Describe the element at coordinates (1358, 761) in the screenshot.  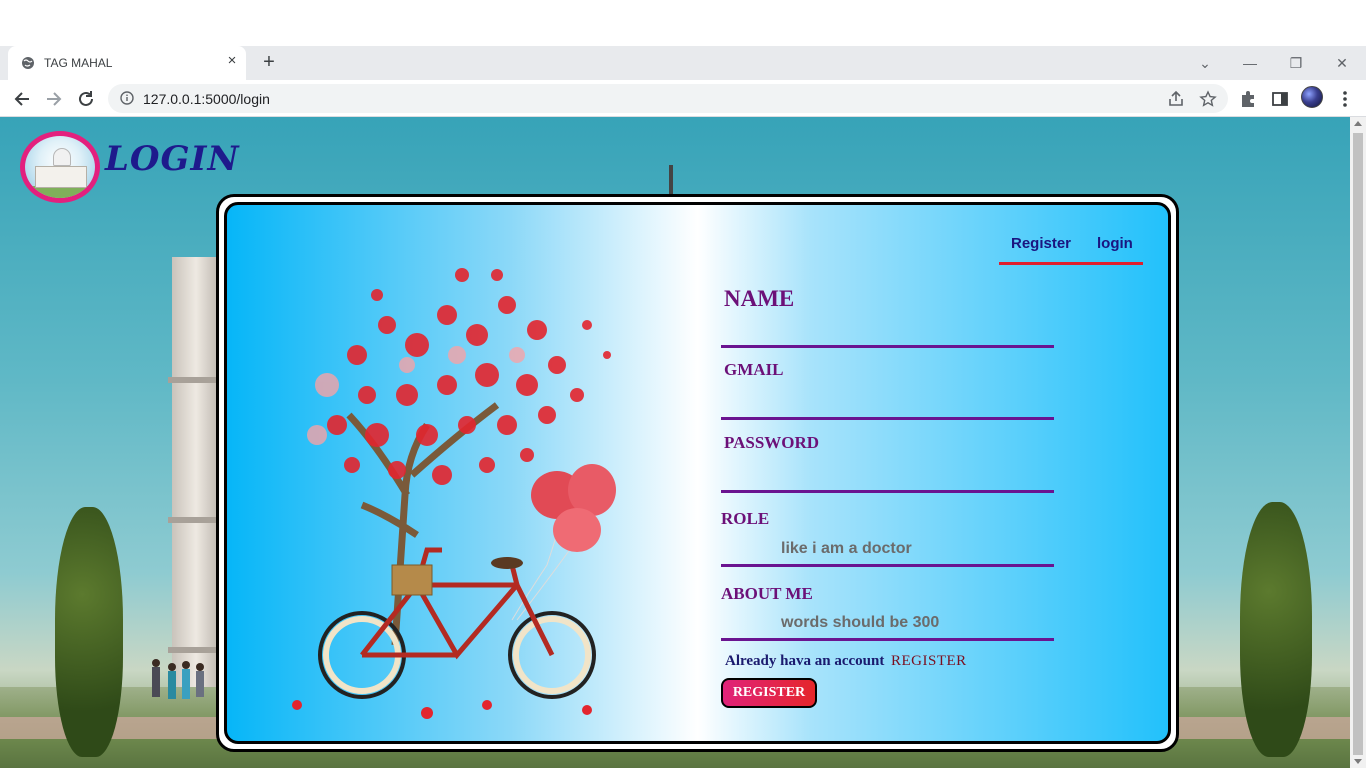
I see `scroll-down-arrow-icon` at that location.